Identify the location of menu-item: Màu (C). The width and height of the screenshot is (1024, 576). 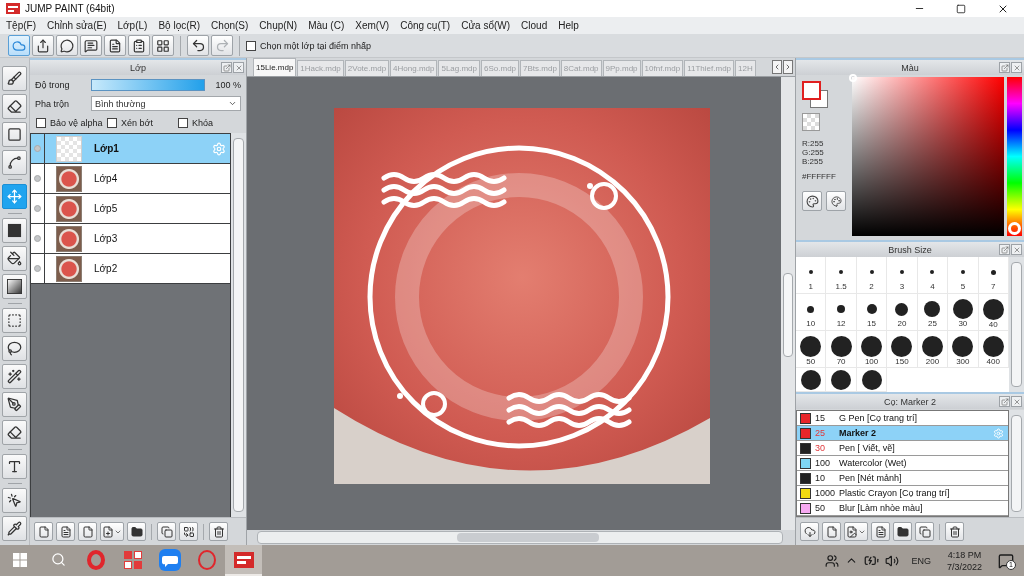
(326, 25).